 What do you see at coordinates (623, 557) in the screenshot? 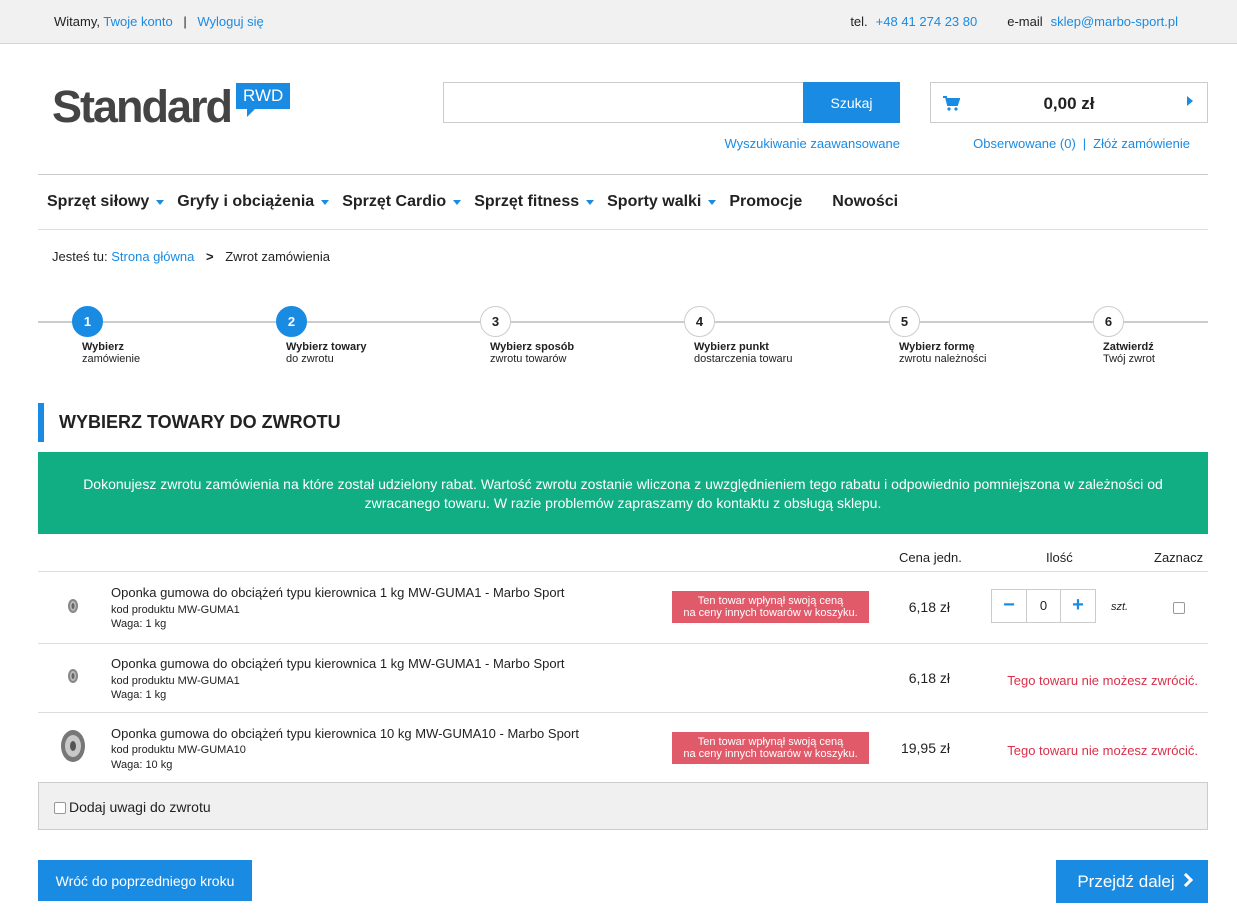
I see `table-header: Cena jedn. Ilość Zaznacz` at bounding box center [623, 557].